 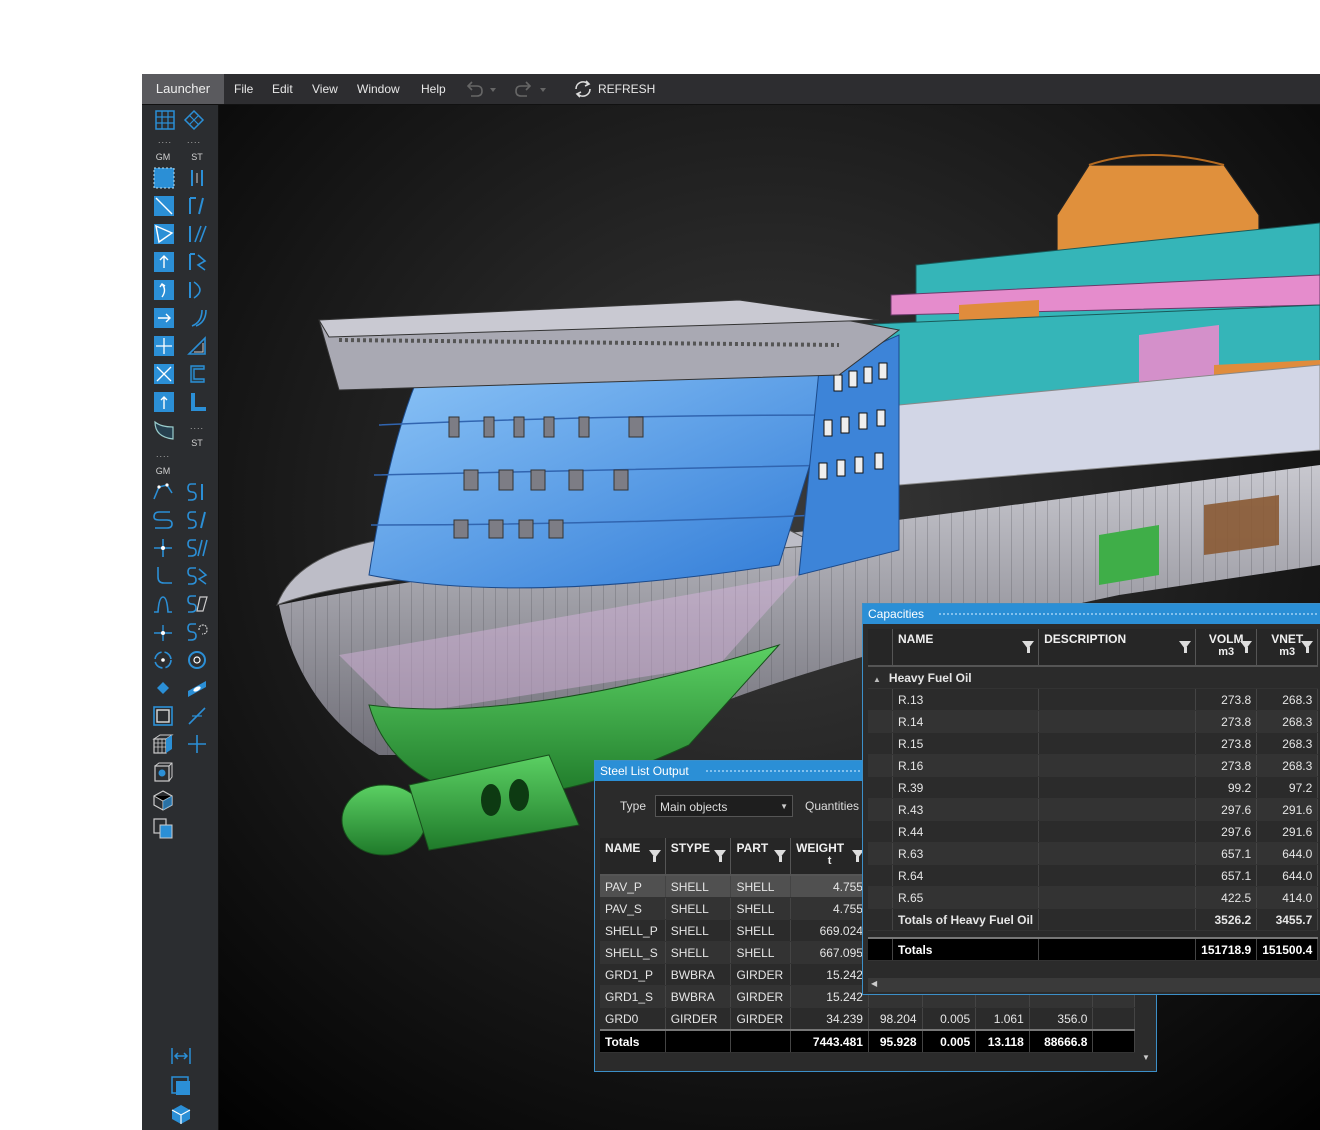 I want to click on stiffener-icon, so click(x=197, y=178).